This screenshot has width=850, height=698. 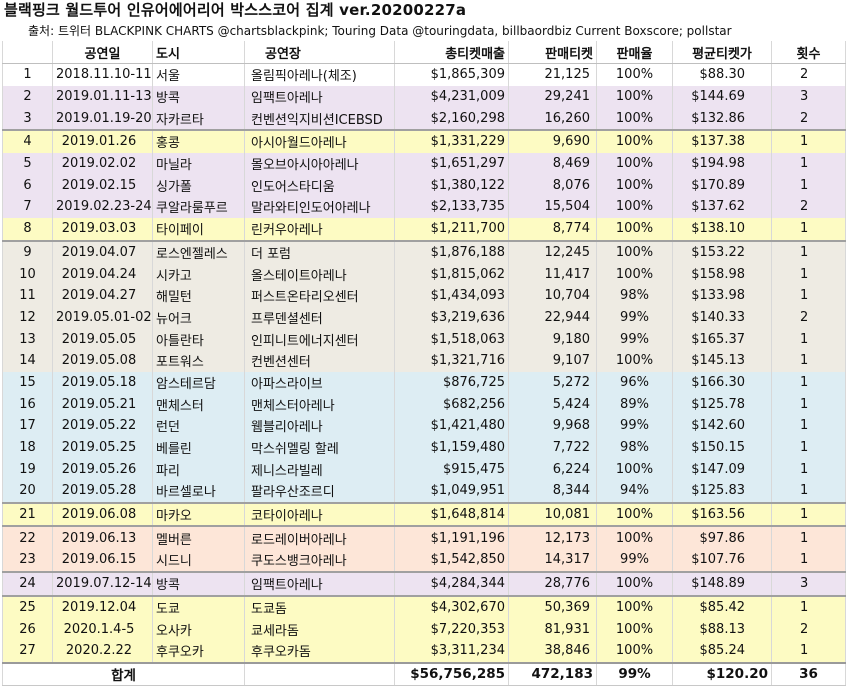 I want to click on cell-date: 2019.05.25, so click(x=102, y=447).